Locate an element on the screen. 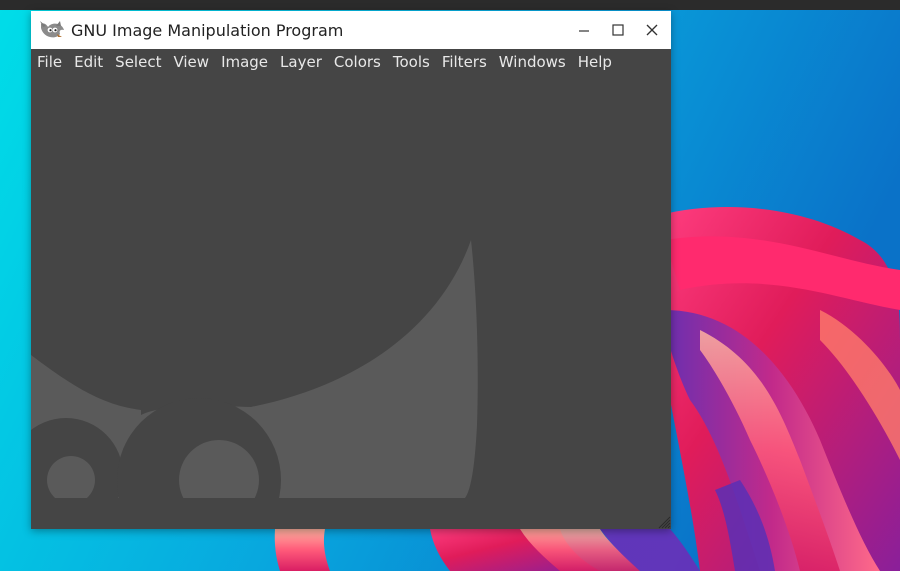 The width and height of the screenshot is (900, 571). maximize-button is located at coordinates (618, 30).